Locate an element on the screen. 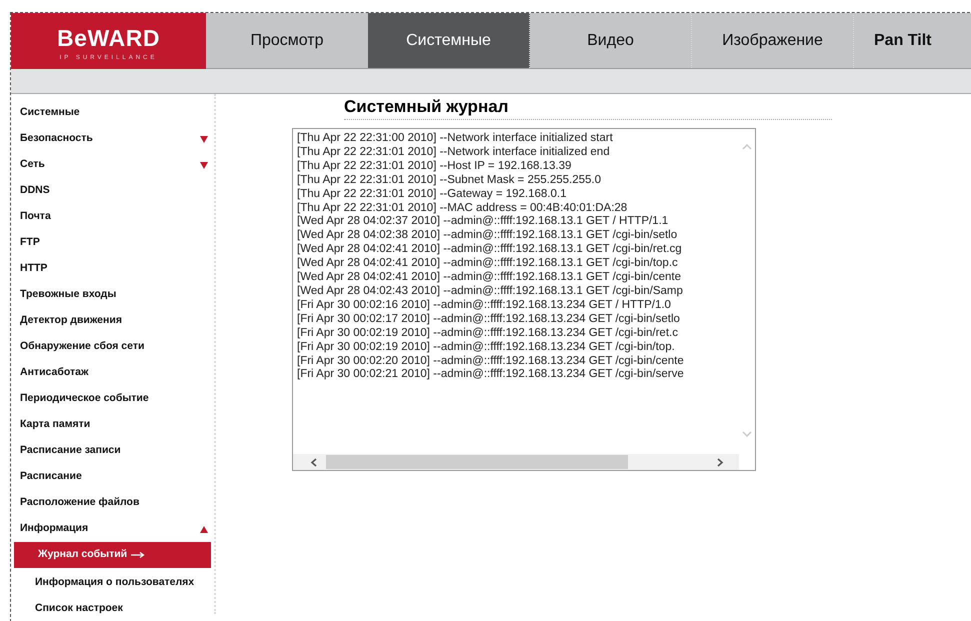  log-line: [Fri Apr 30 00:02:16 2010] --admin@::ffff:192.168.13.234 GET / HTTP/1.0 is located at coordinates (484, 305).